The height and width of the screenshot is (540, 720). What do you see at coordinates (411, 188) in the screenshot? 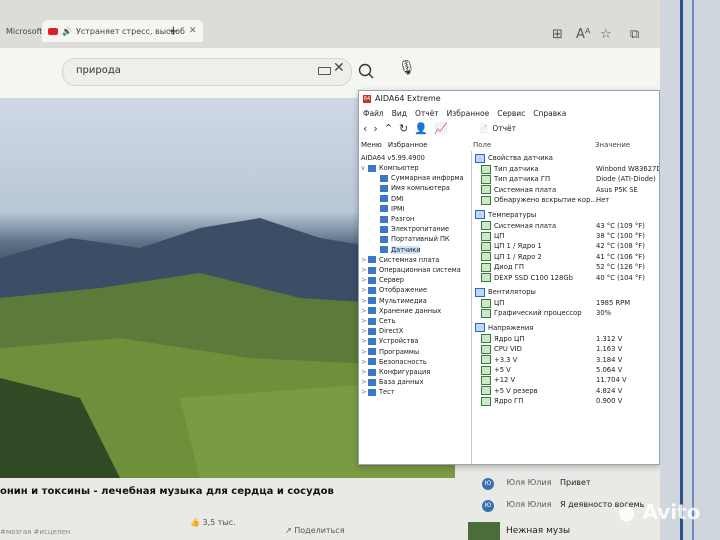
I see `tree-item: Имя компьютера` at bounding box center [411, 188].